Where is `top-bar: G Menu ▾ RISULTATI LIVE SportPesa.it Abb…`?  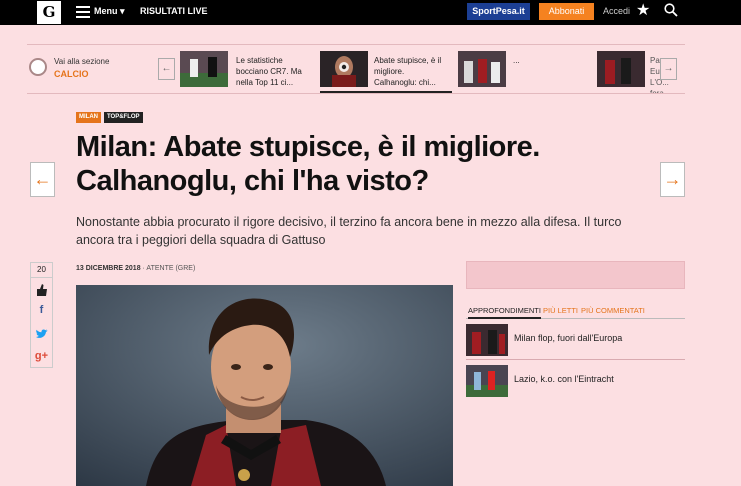
top-bar: G Menu ▾ RISULTATI LIVE SportPesa.it Abb… is located at coordinates (370, 12).